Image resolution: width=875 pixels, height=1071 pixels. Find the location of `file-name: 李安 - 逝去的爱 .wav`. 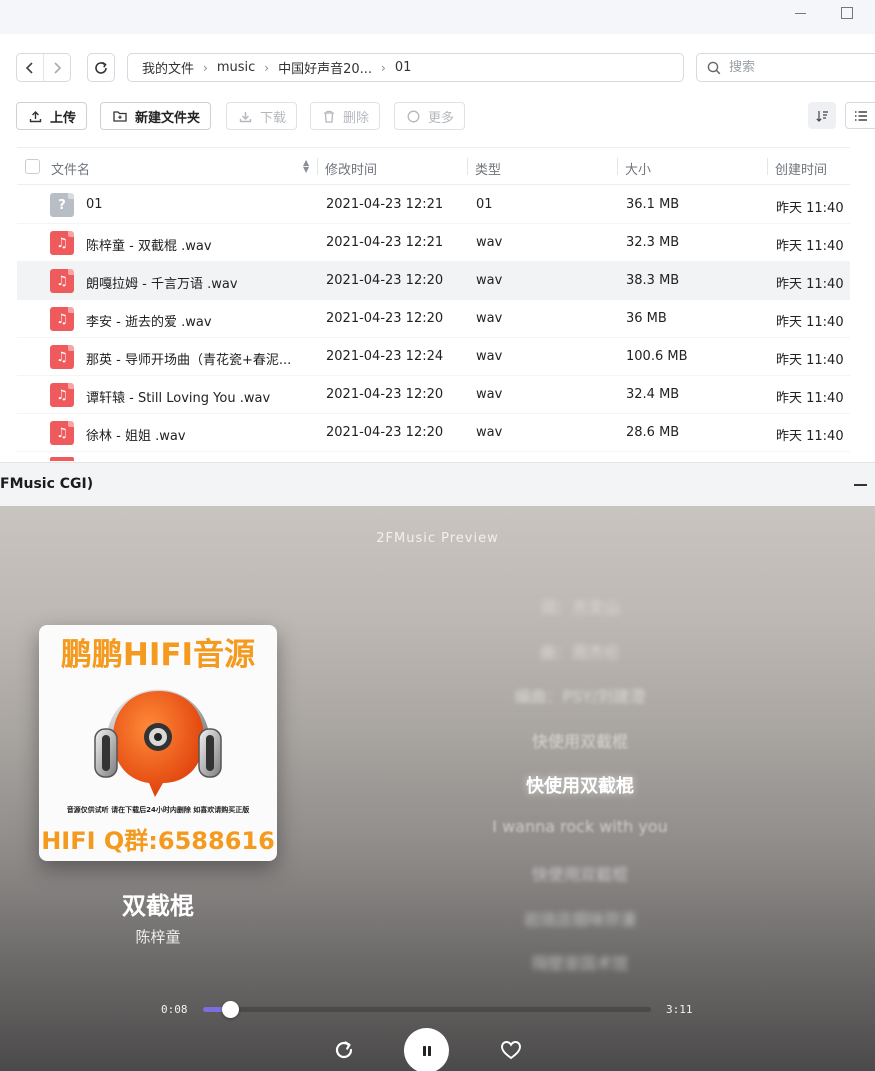

file-name: 李安 - 逝去的爱 .wav is located at coordinates (197, 320).